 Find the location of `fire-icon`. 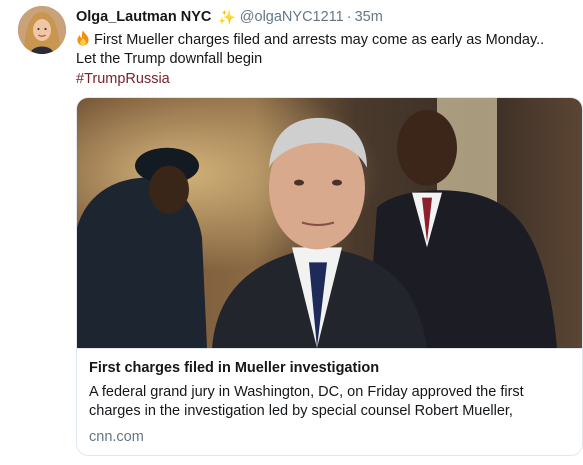

fire-icon is located at coordinates (83, 38).